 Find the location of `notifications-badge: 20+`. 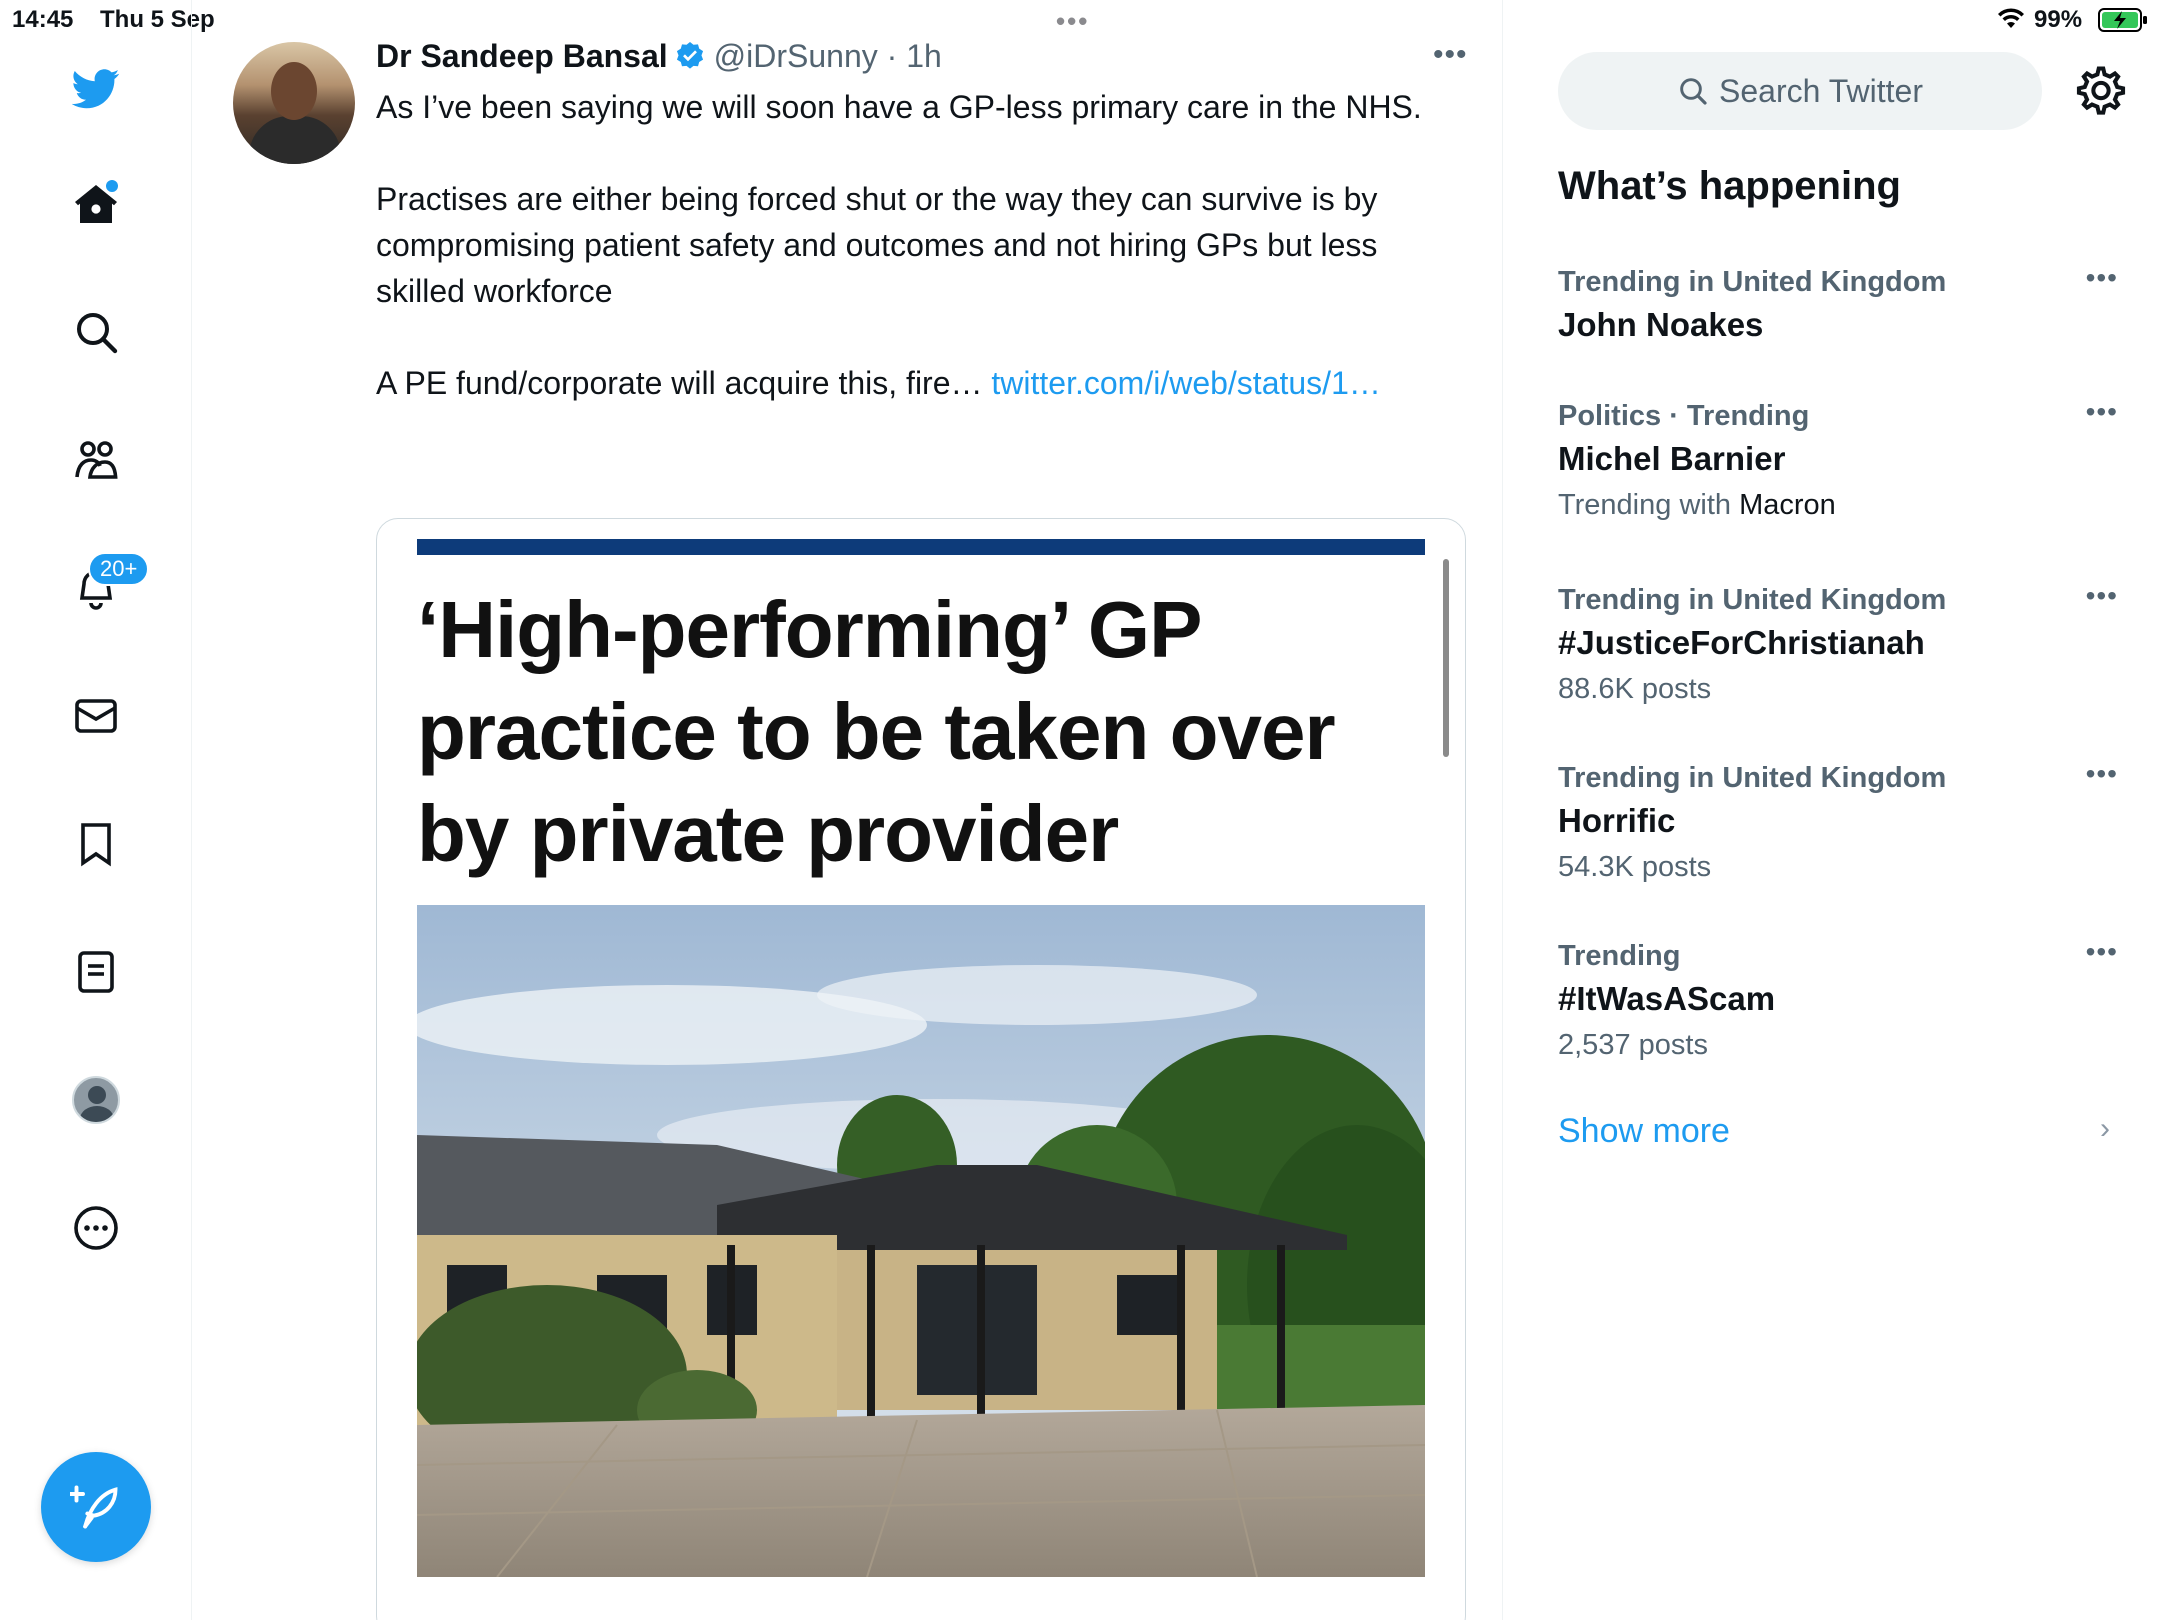

notifications-badge: 20+ is located at coordinates (119, 569).